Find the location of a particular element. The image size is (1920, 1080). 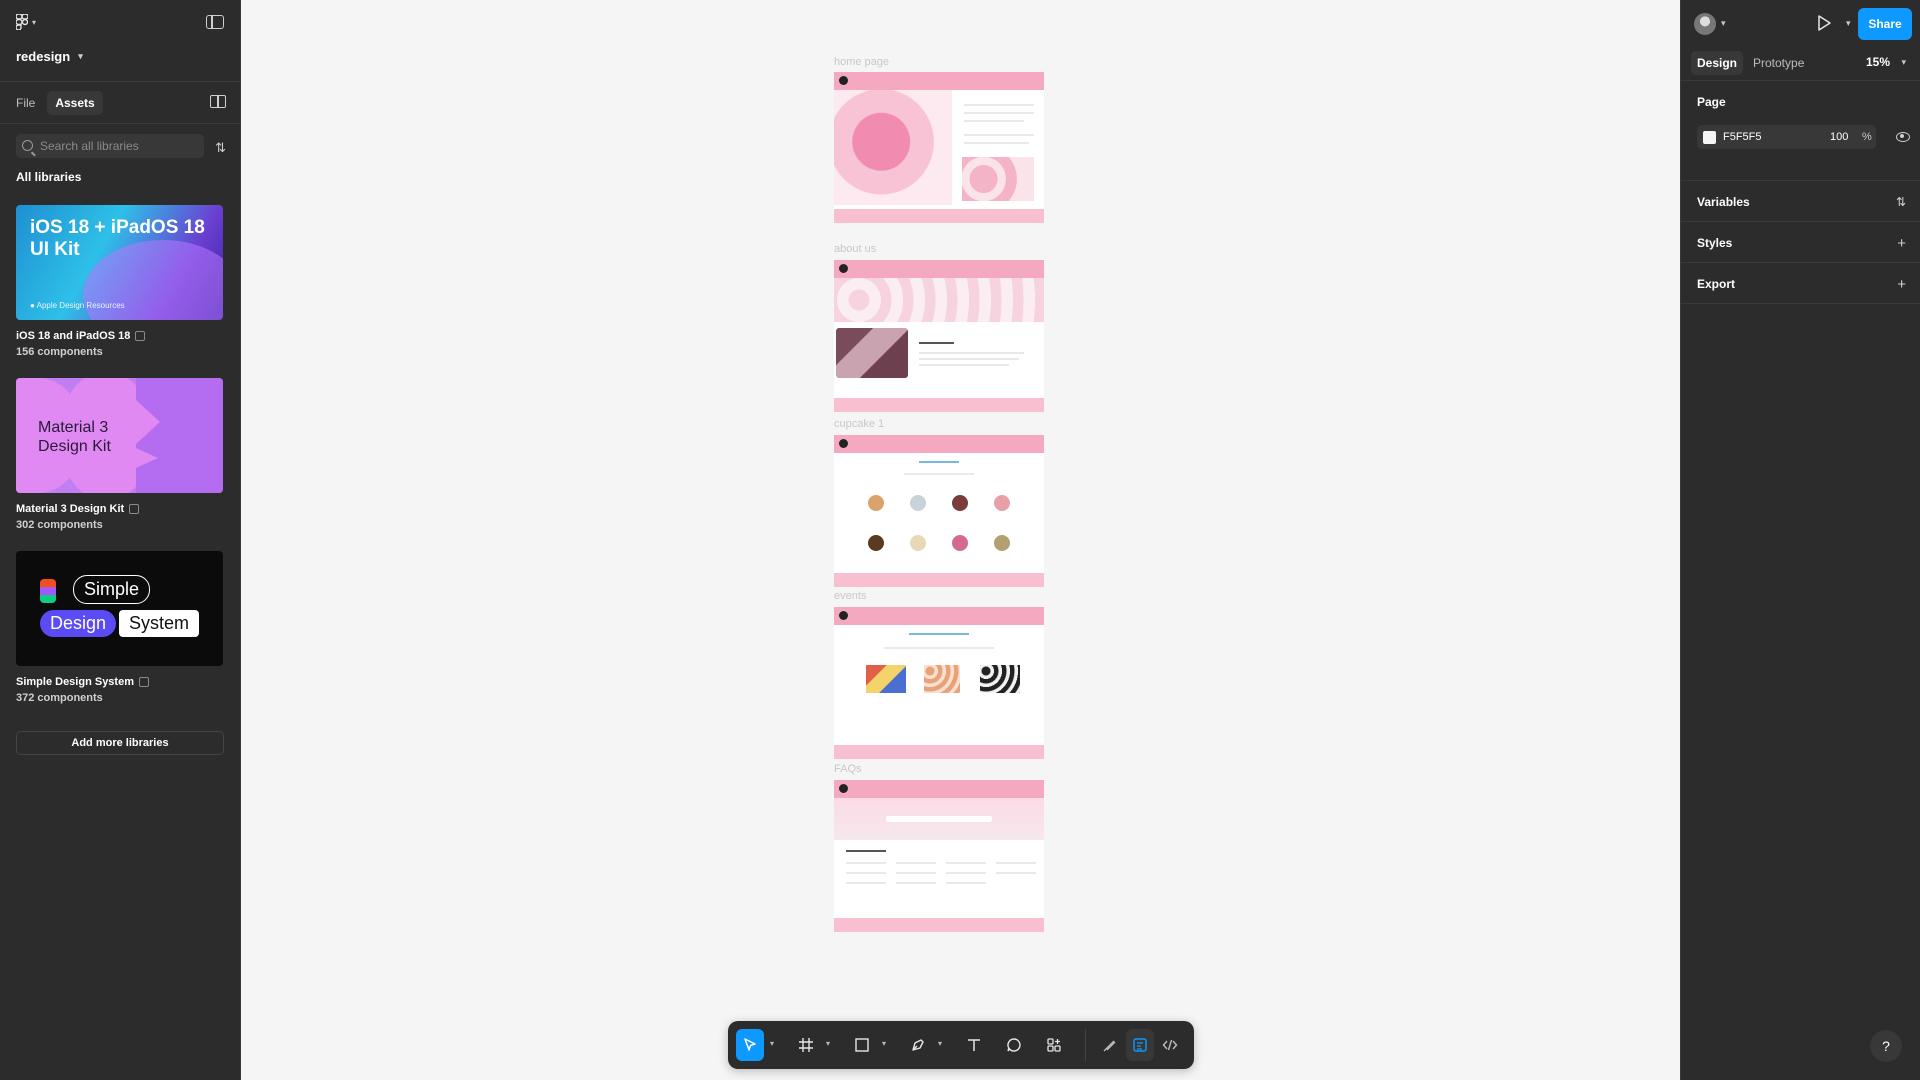

thumb-word: System is located at coordinates (159, 623).